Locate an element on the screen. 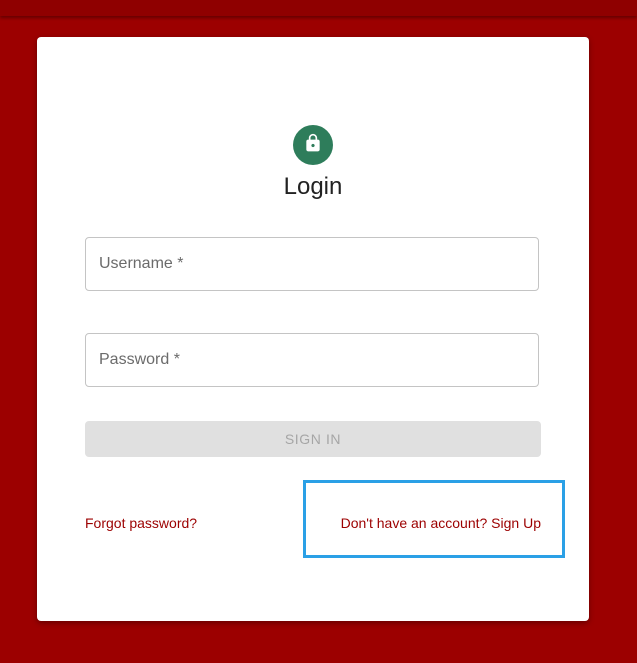  lock-icon is located at coordinates (313, 145).